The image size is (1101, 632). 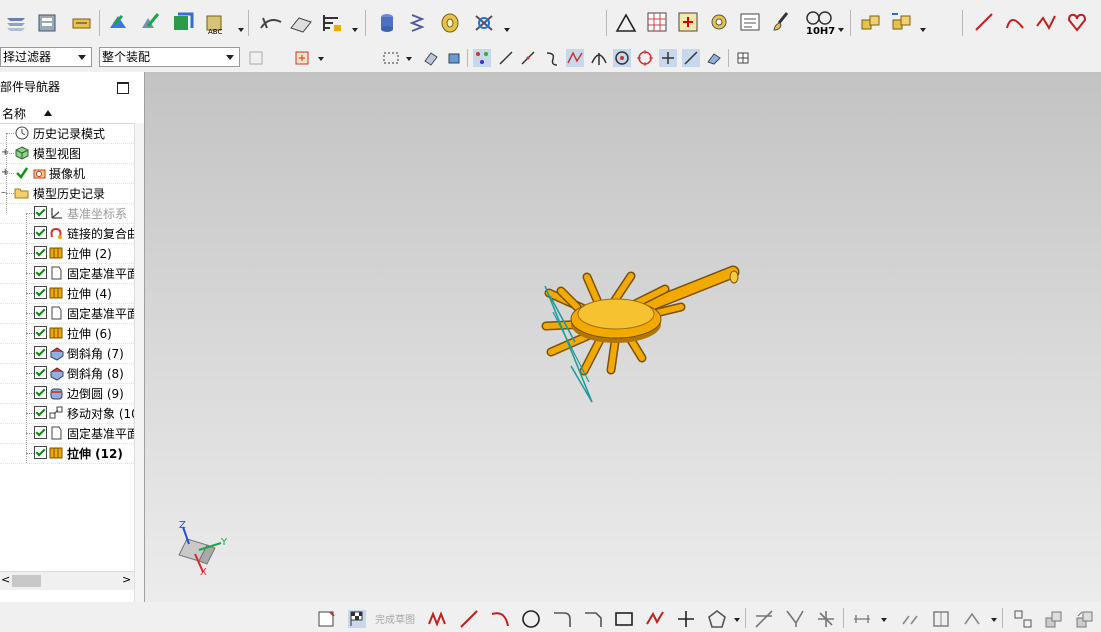 I want to click on vertical-scrollbar, so click(x=139, y=362).